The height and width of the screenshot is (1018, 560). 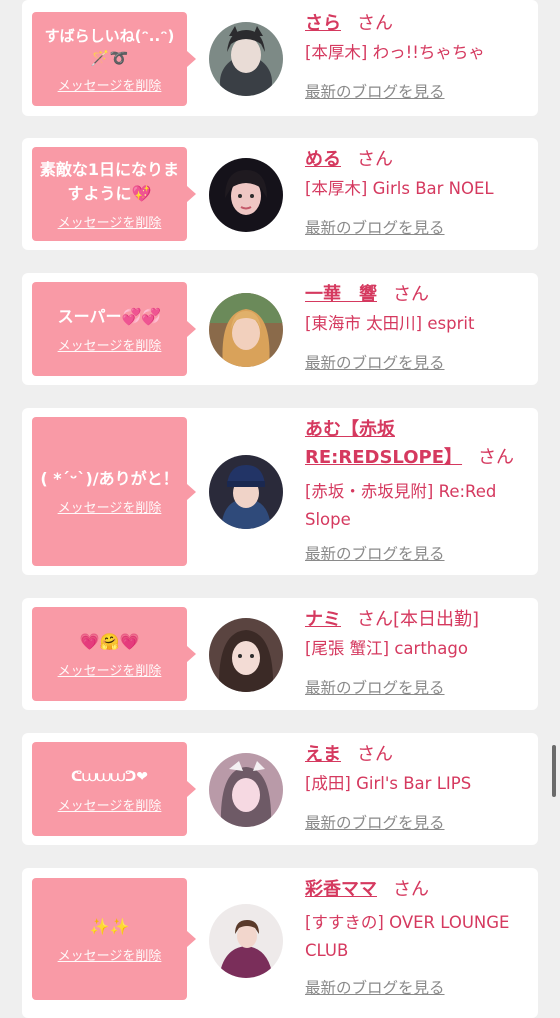 I want to click on message-bubble: 素敵な1日になりますように💖 メッセージを削除, so click(x=114, y=194).